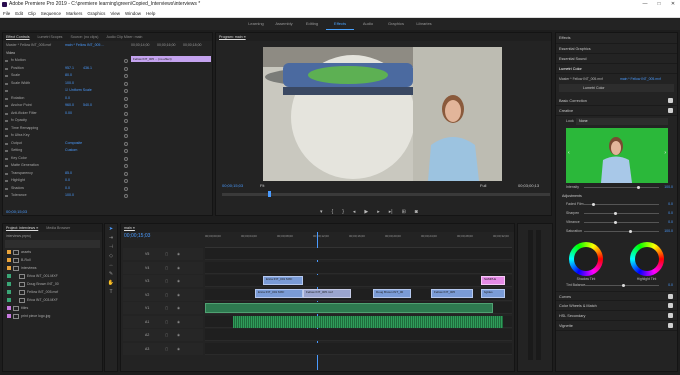 The image size is (680, 375). What do you see at coordinates (321, 212) in the screenshot?
I see `marker-icon: ▾` at bounding box center [321, 212].